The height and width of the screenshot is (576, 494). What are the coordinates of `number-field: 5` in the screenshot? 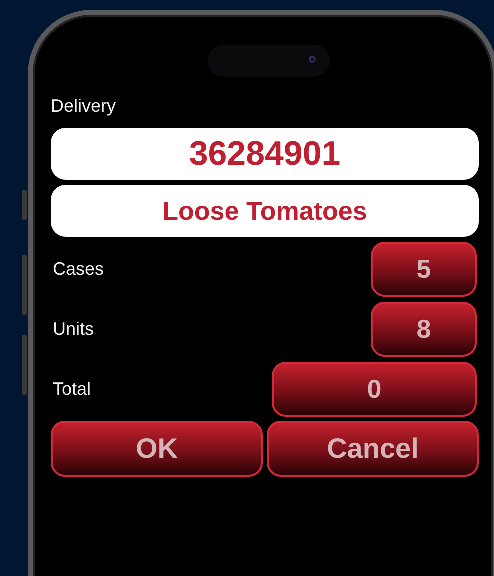 It's located at (424, 269).